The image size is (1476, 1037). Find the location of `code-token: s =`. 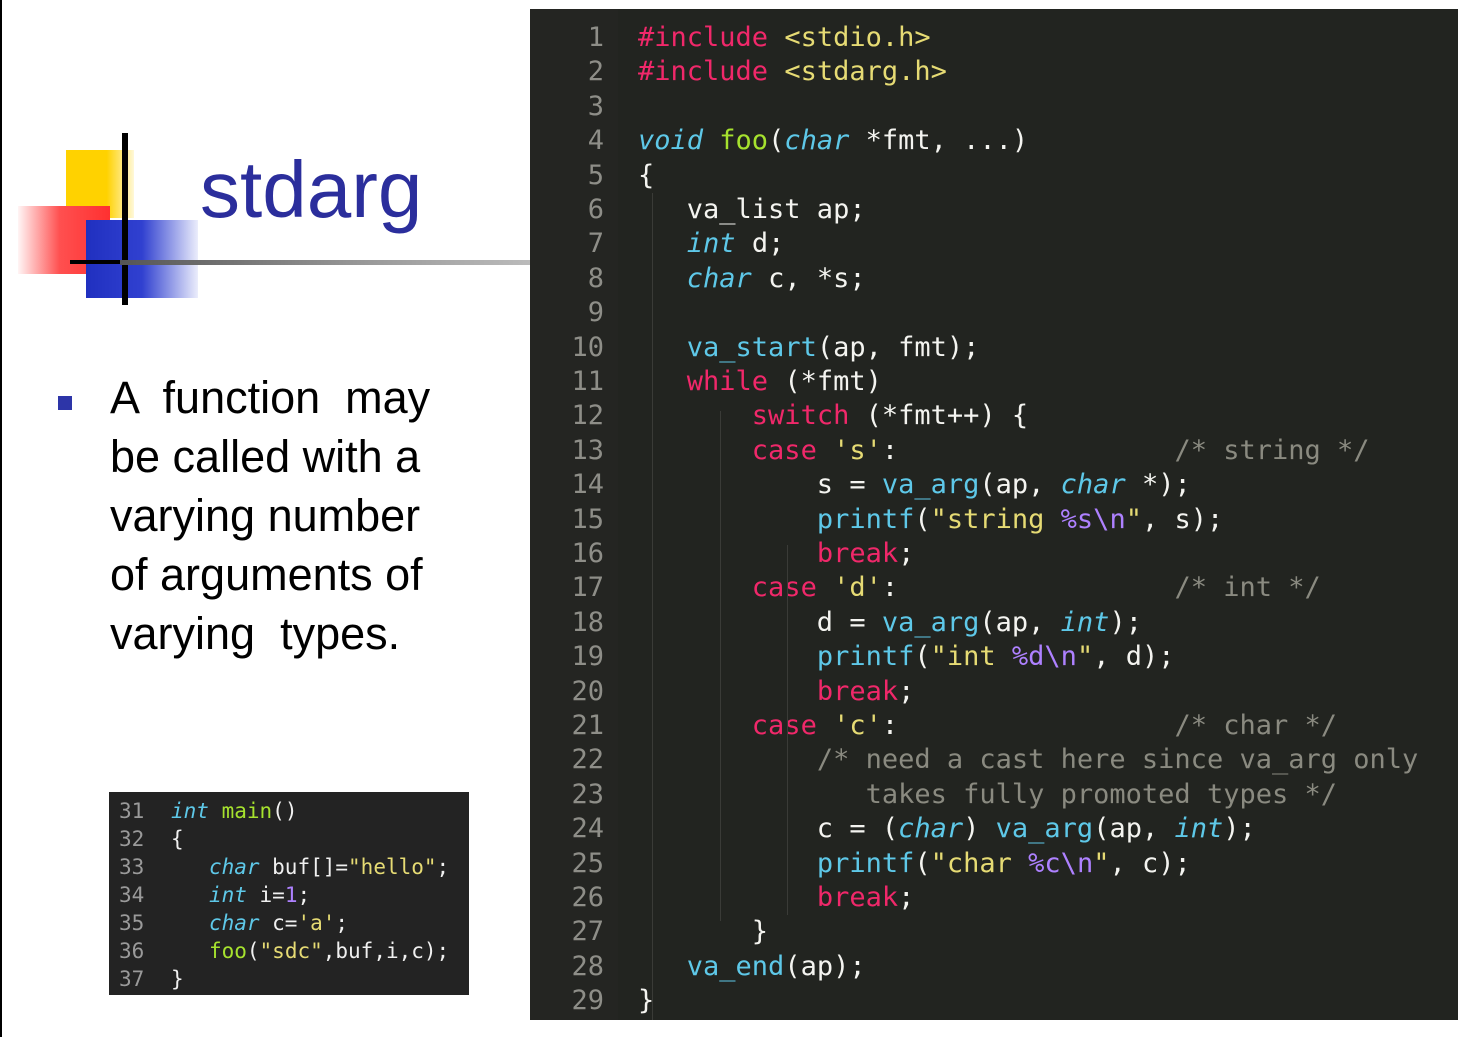

code-token: s = is located at coordinates (760, 485).